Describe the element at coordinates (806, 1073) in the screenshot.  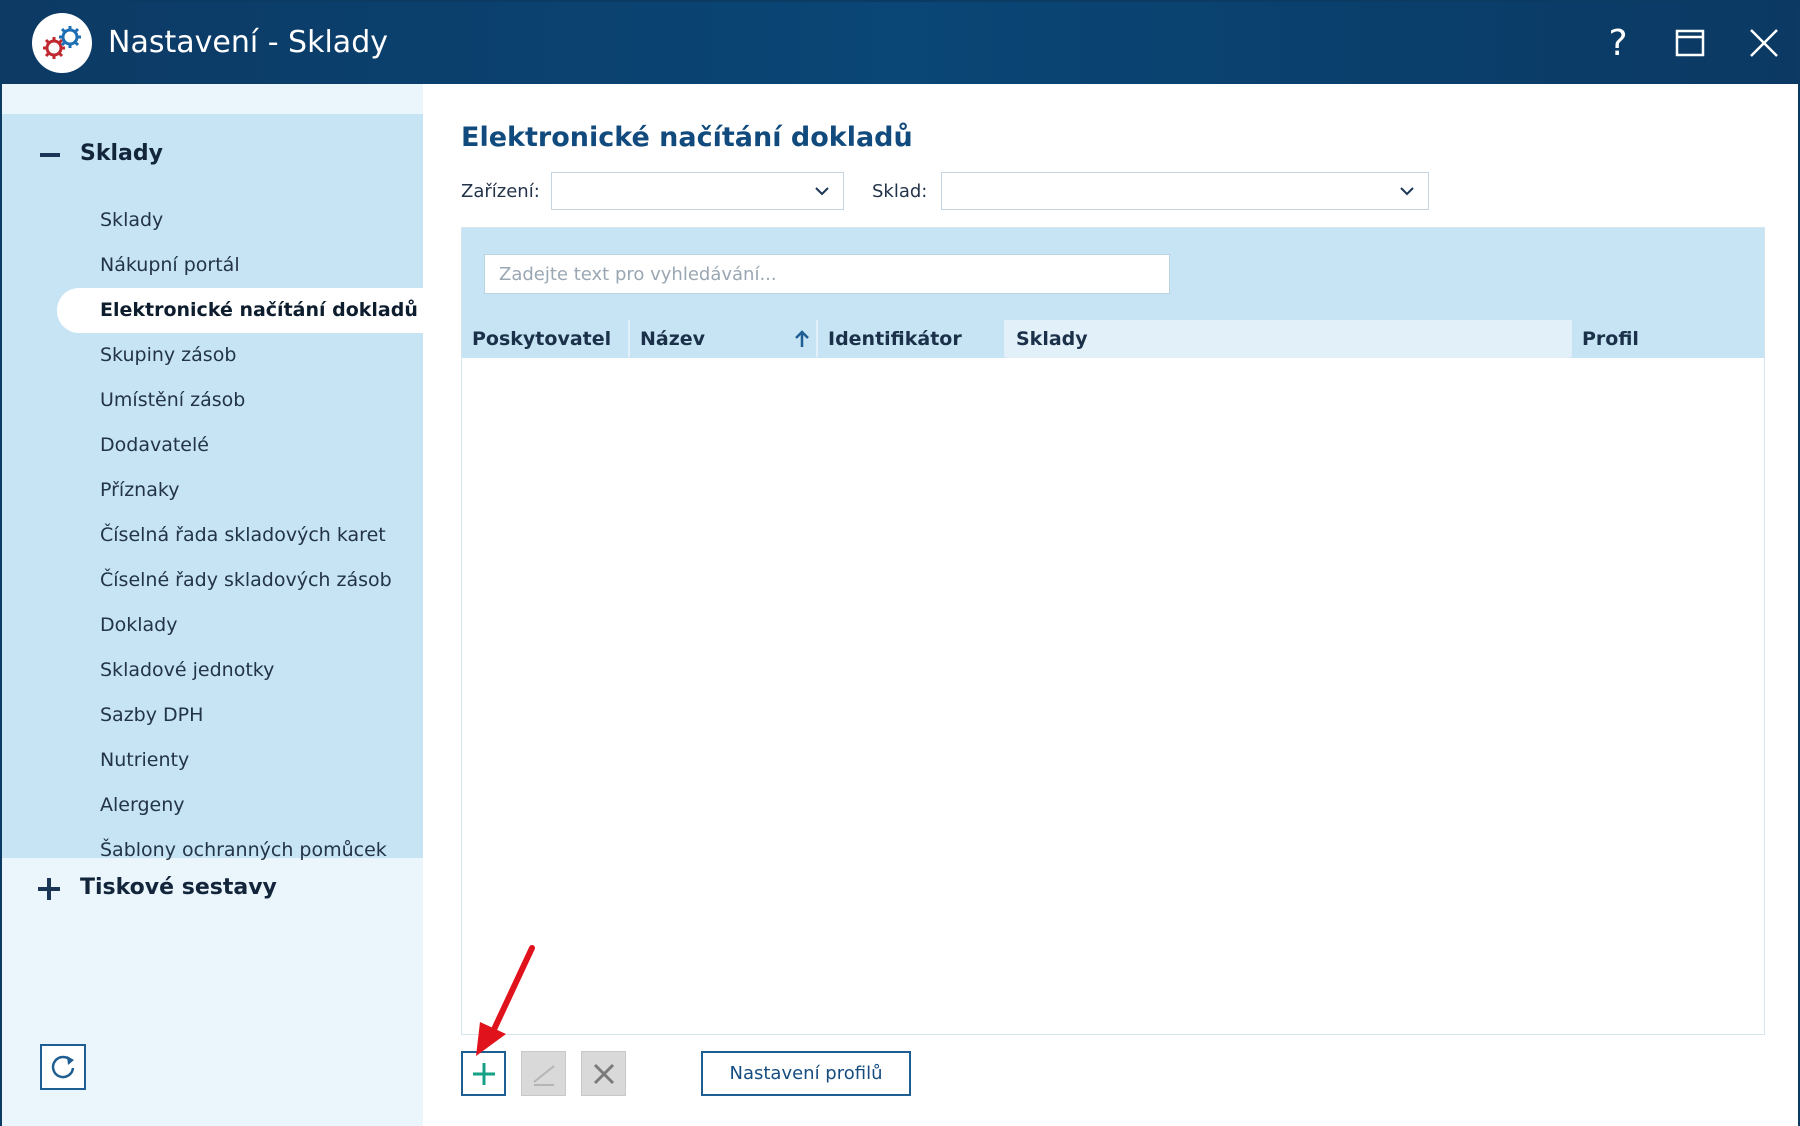
I see `profile-settings-button: Nastavení profilů` at that location.